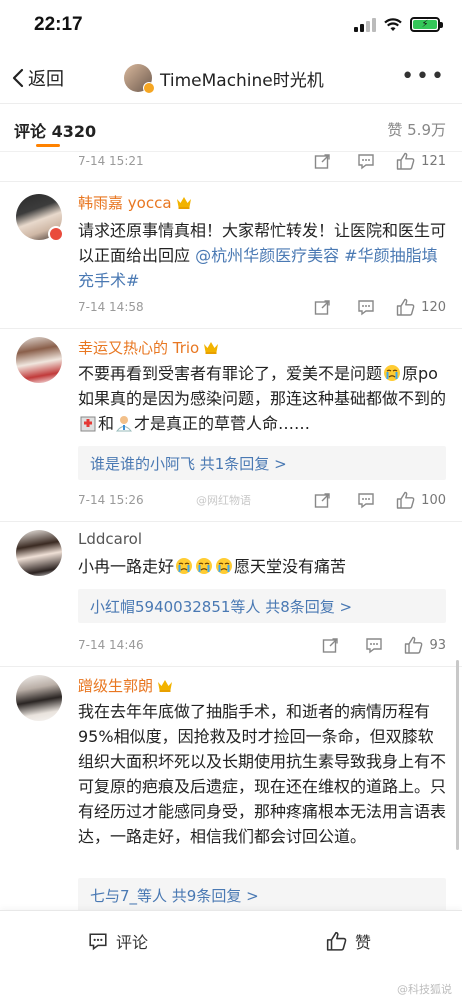 The height and width of the screenshot is (1000, 462). I want to click on like-count: 100, so click(433, 500).